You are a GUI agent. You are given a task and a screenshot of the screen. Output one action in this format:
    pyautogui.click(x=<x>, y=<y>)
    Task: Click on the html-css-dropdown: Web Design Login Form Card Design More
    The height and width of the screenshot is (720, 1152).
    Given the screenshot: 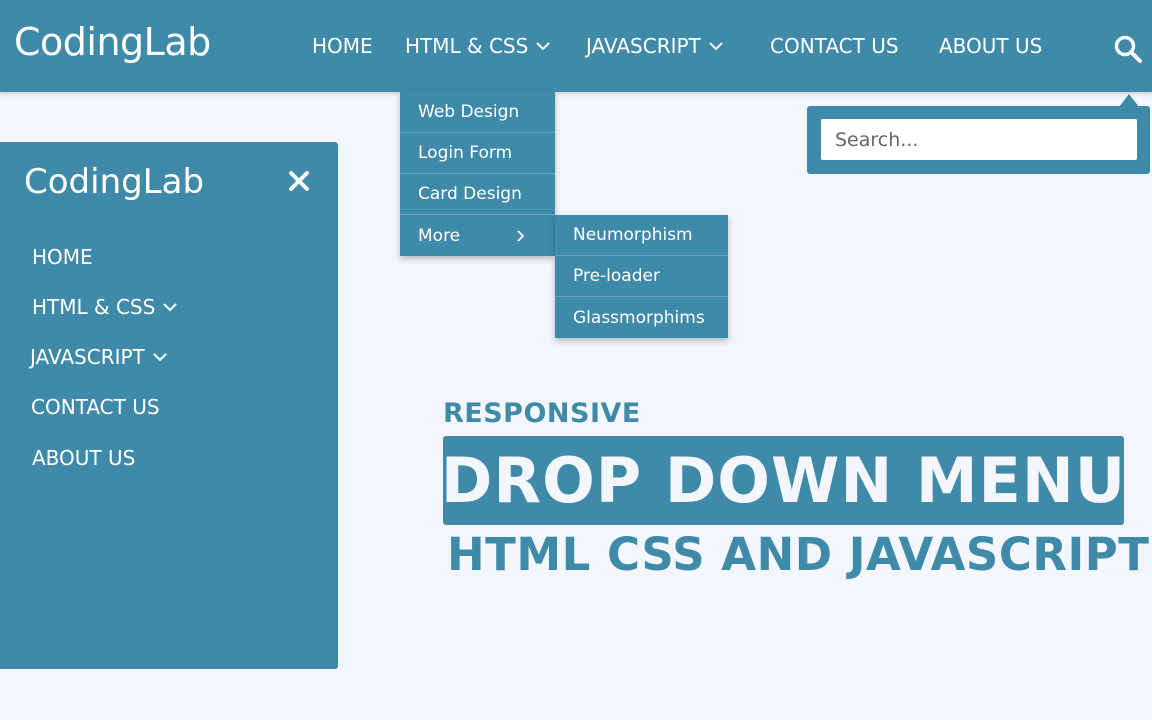 What is the action you would take?
    pyautogui.click(x=477, y=174)
    